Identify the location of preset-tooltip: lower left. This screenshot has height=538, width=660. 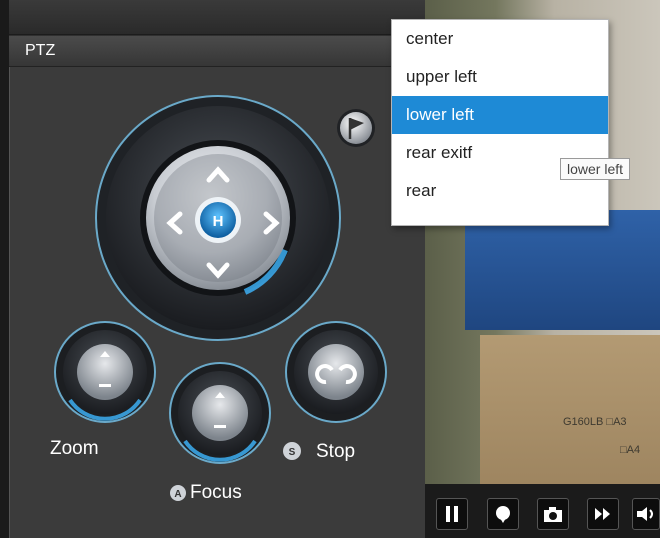
(595, 169).